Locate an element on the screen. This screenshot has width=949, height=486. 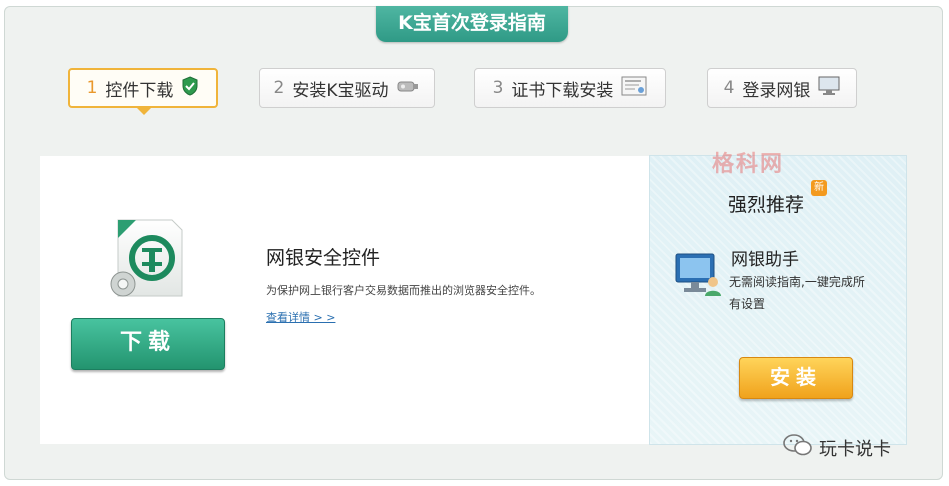
step-number: 4 is located at coordinates (729, 88).